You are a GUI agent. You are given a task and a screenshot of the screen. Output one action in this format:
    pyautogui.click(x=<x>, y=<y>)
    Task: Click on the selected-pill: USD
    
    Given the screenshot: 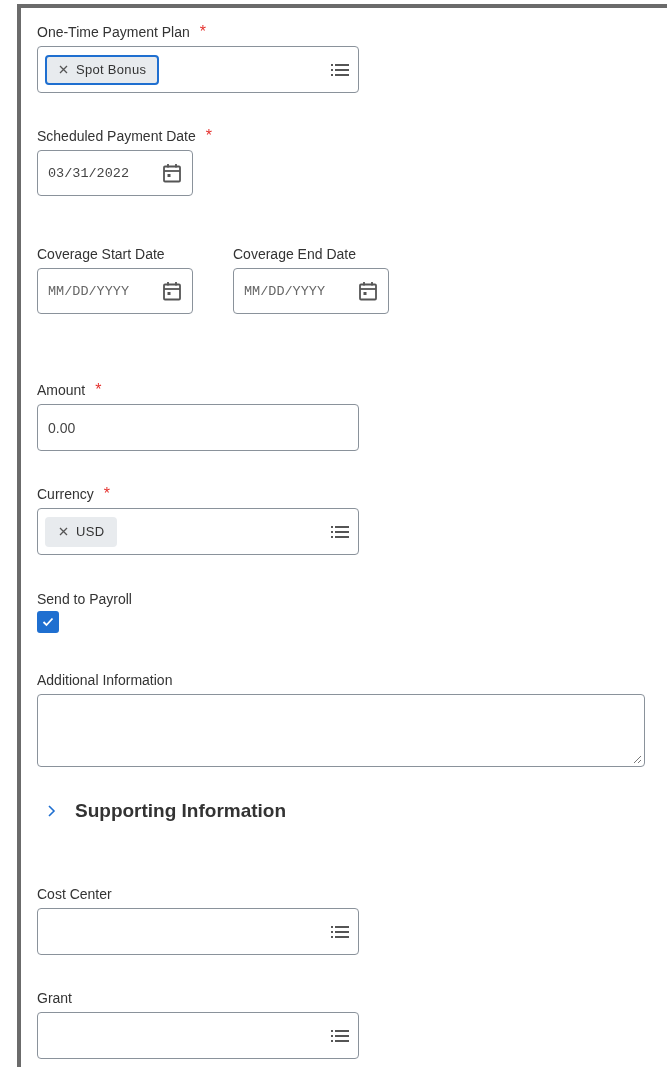 What is the action you would take?
    pyautogui.click(x=81, y=531)
    